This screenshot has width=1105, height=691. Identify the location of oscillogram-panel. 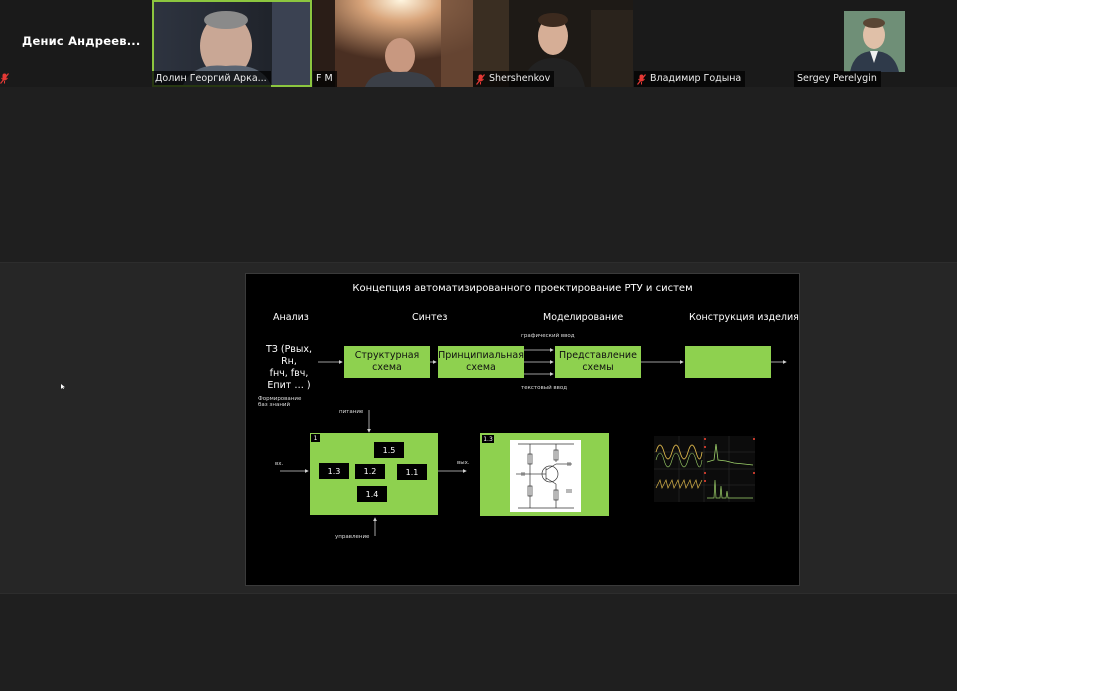
(704, 469).